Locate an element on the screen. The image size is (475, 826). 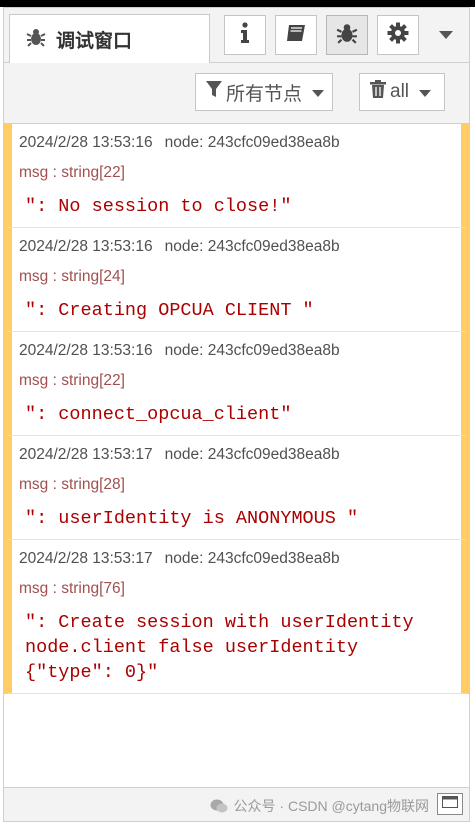
tab-bar: 调试窗口 is located at coordinates (236, 36).